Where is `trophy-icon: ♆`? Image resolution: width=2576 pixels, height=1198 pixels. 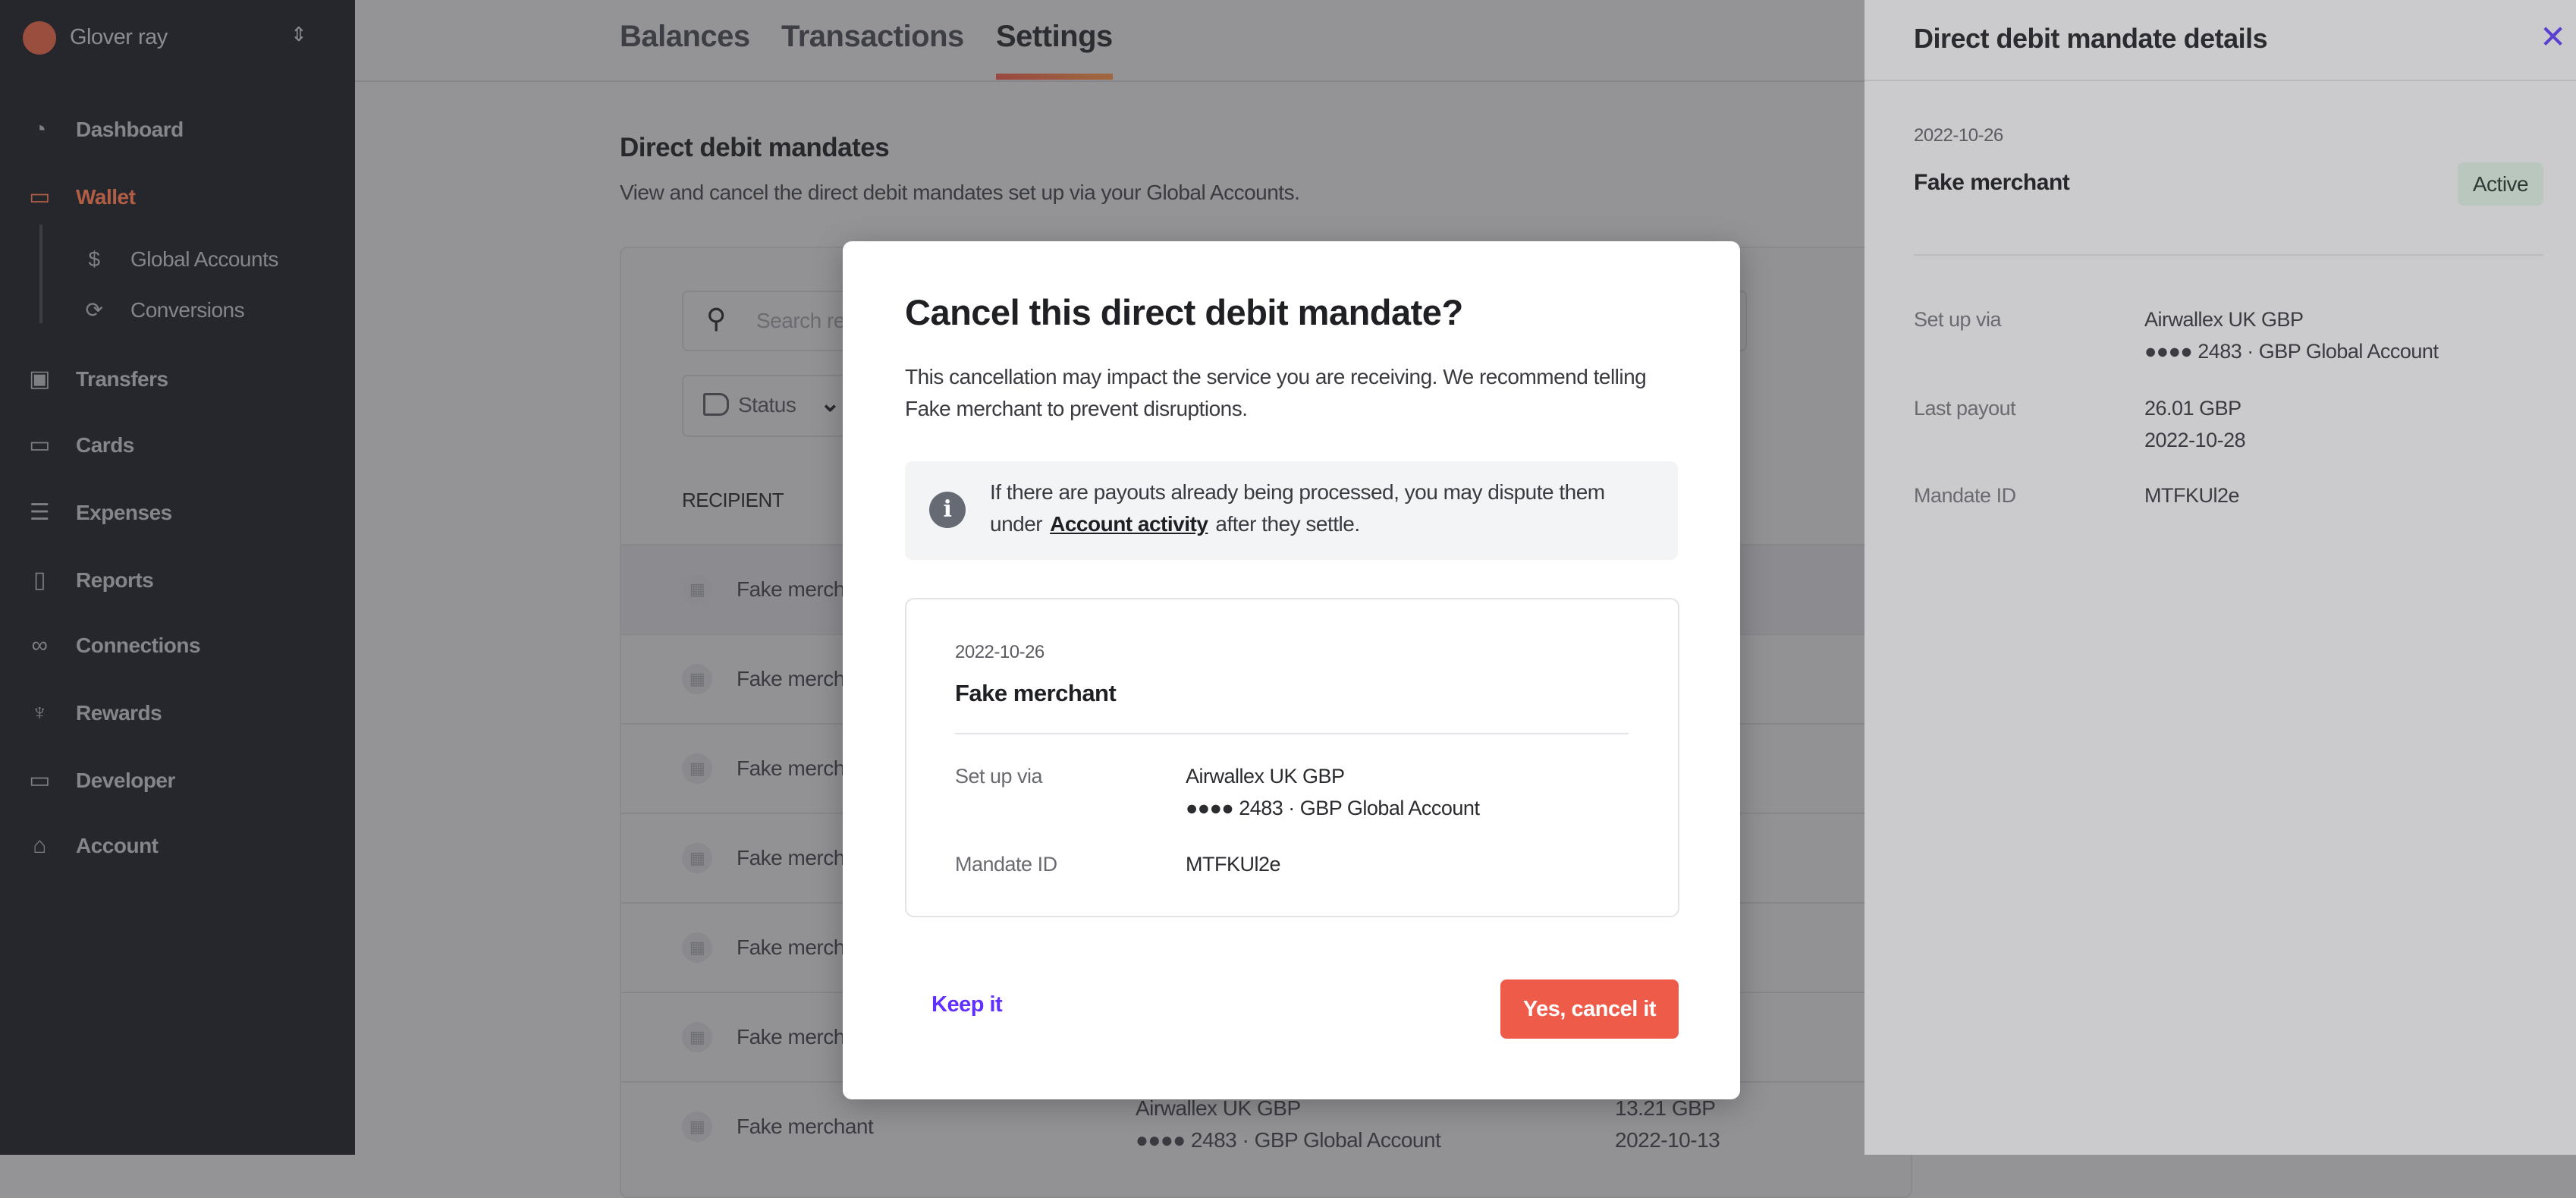 trophy-icon: ♆ is located at coordinates (40, 713).